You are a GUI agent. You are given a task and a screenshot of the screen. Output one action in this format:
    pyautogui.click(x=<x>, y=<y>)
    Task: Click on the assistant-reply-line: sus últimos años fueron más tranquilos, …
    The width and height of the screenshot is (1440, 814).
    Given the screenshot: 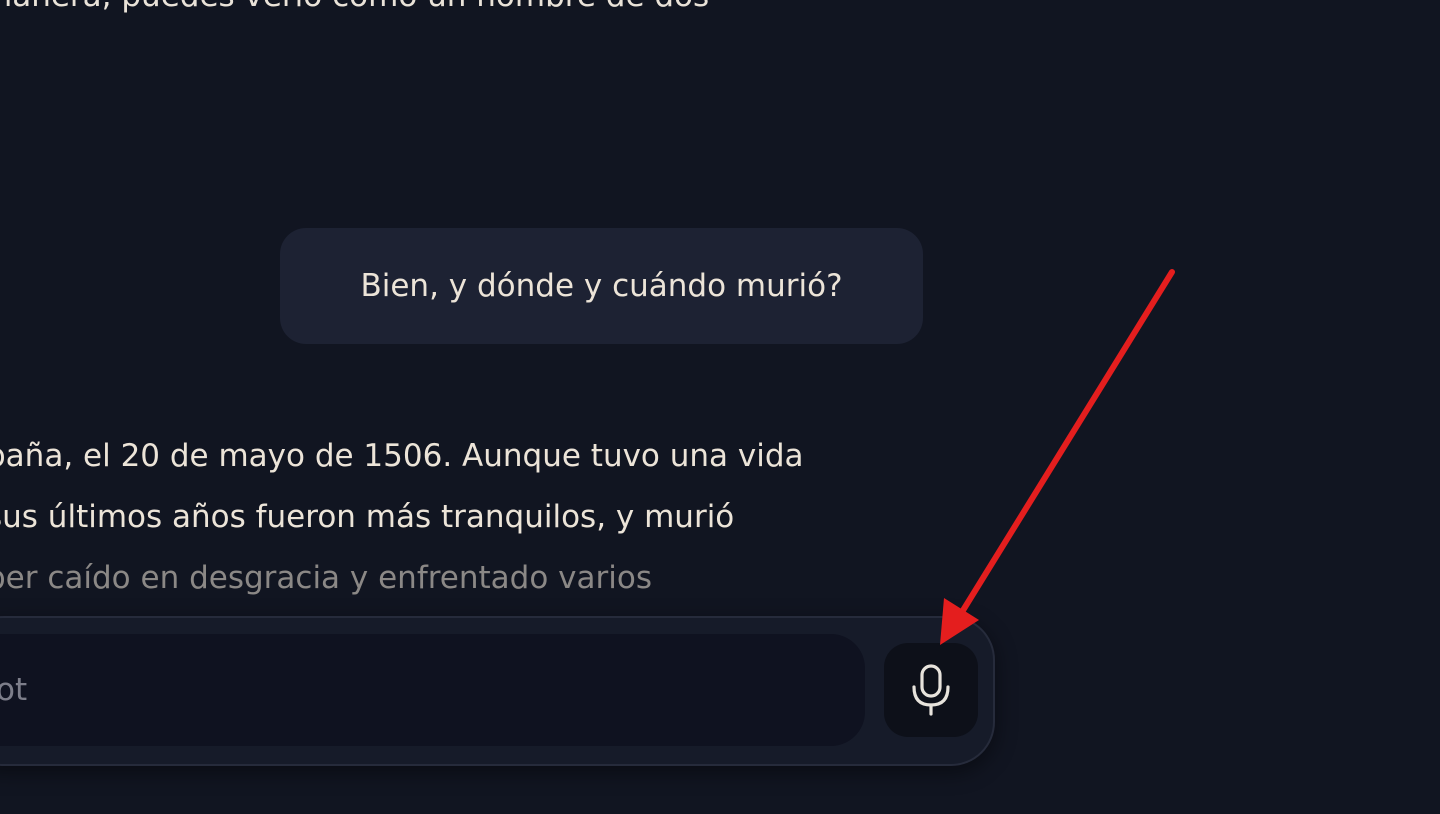 What is the action you would take?
    pyautogui.click(x=367, y=517)
    